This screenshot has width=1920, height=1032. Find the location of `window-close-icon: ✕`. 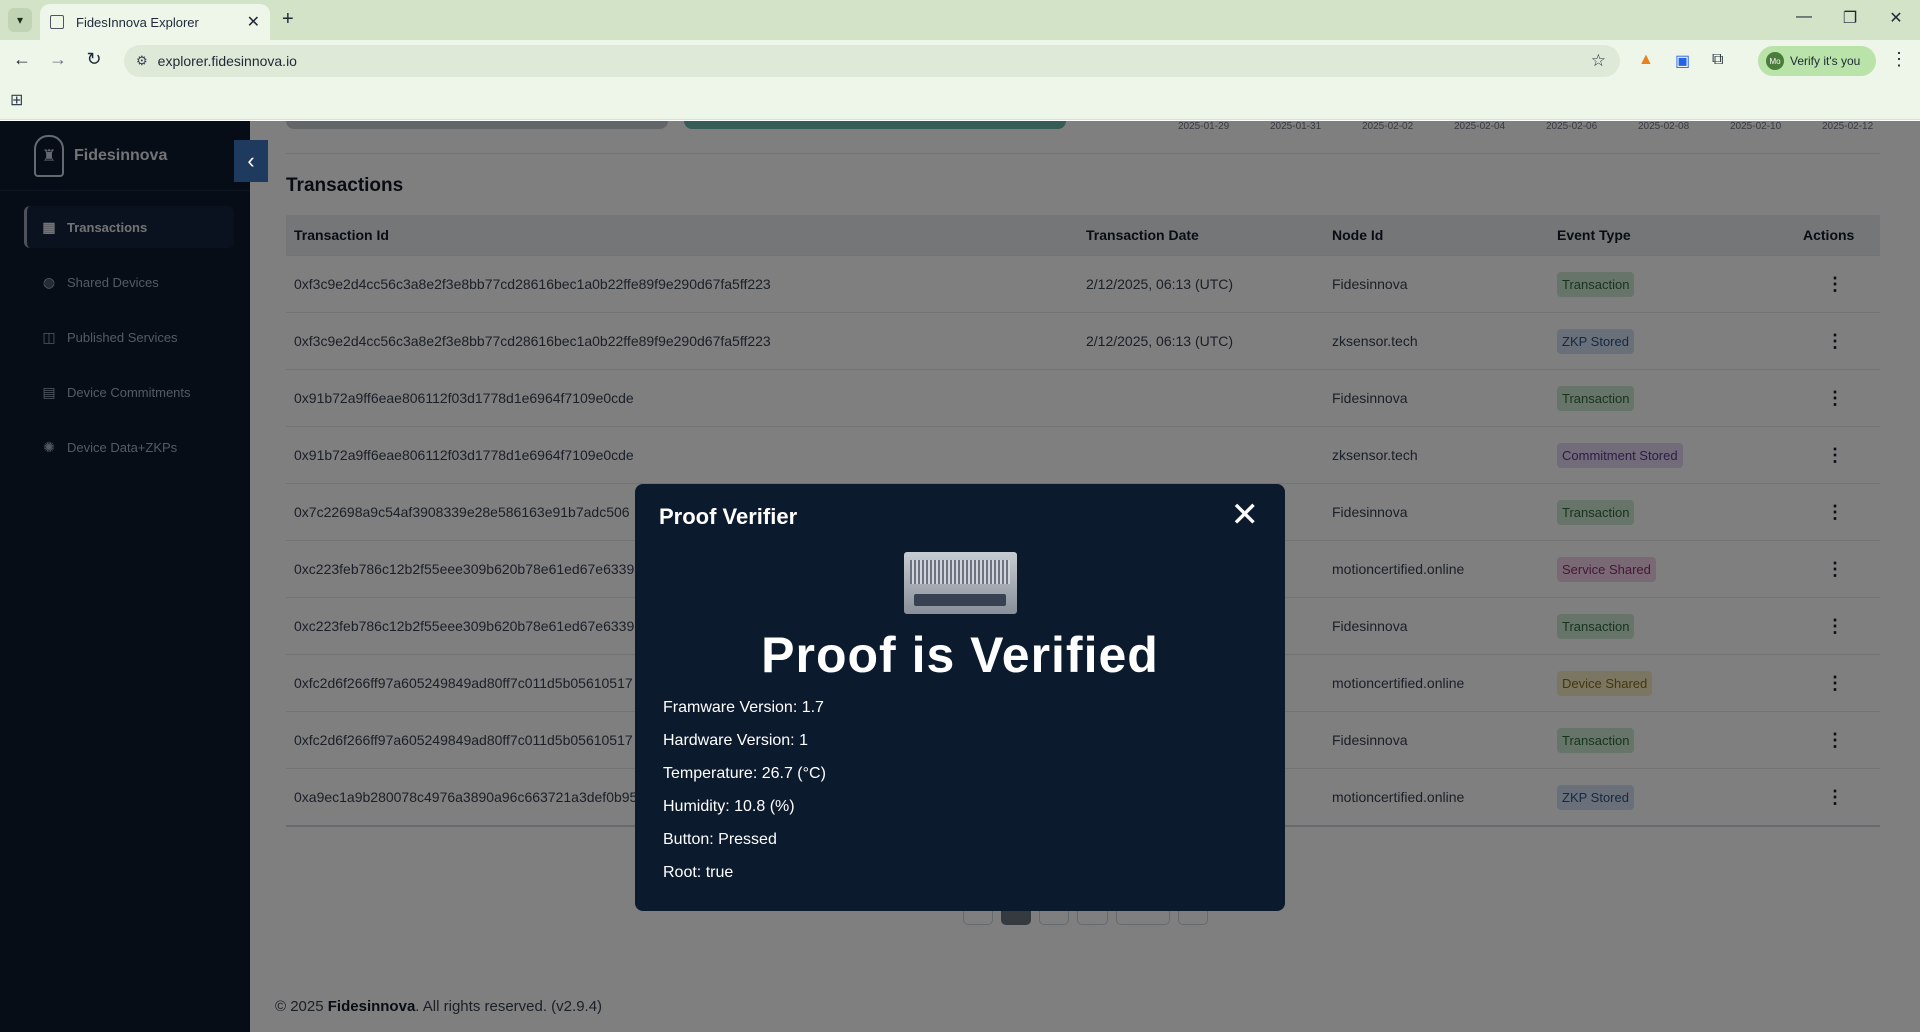

window-close-icon: ✕ is located at coordinates (1896, 18).